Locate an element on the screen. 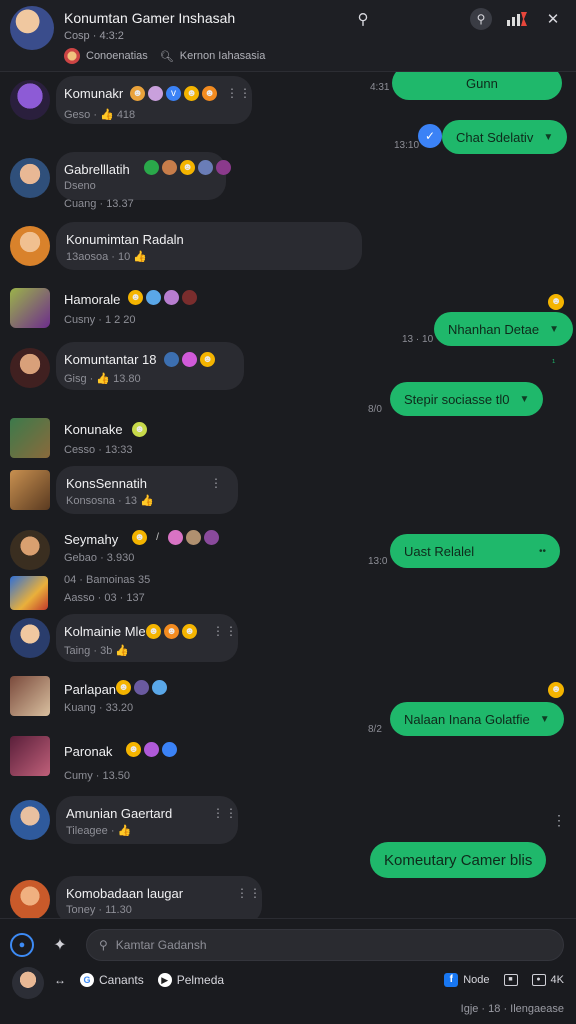 This screenshot has height=1024, width=576. contacts-chip: G Canants is located at coordinates (112, 980).